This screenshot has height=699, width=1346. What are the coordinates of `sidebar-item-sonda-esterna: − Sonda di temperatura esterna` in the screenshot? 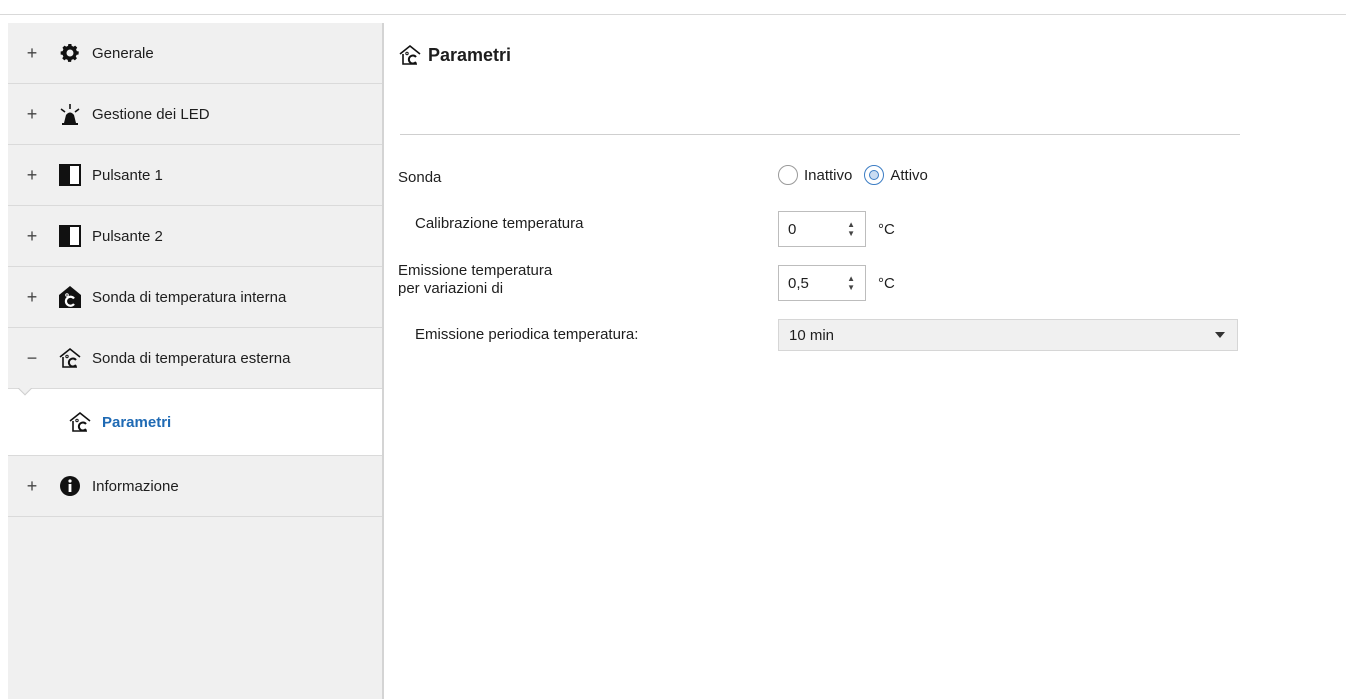 It's located at (195, 358).